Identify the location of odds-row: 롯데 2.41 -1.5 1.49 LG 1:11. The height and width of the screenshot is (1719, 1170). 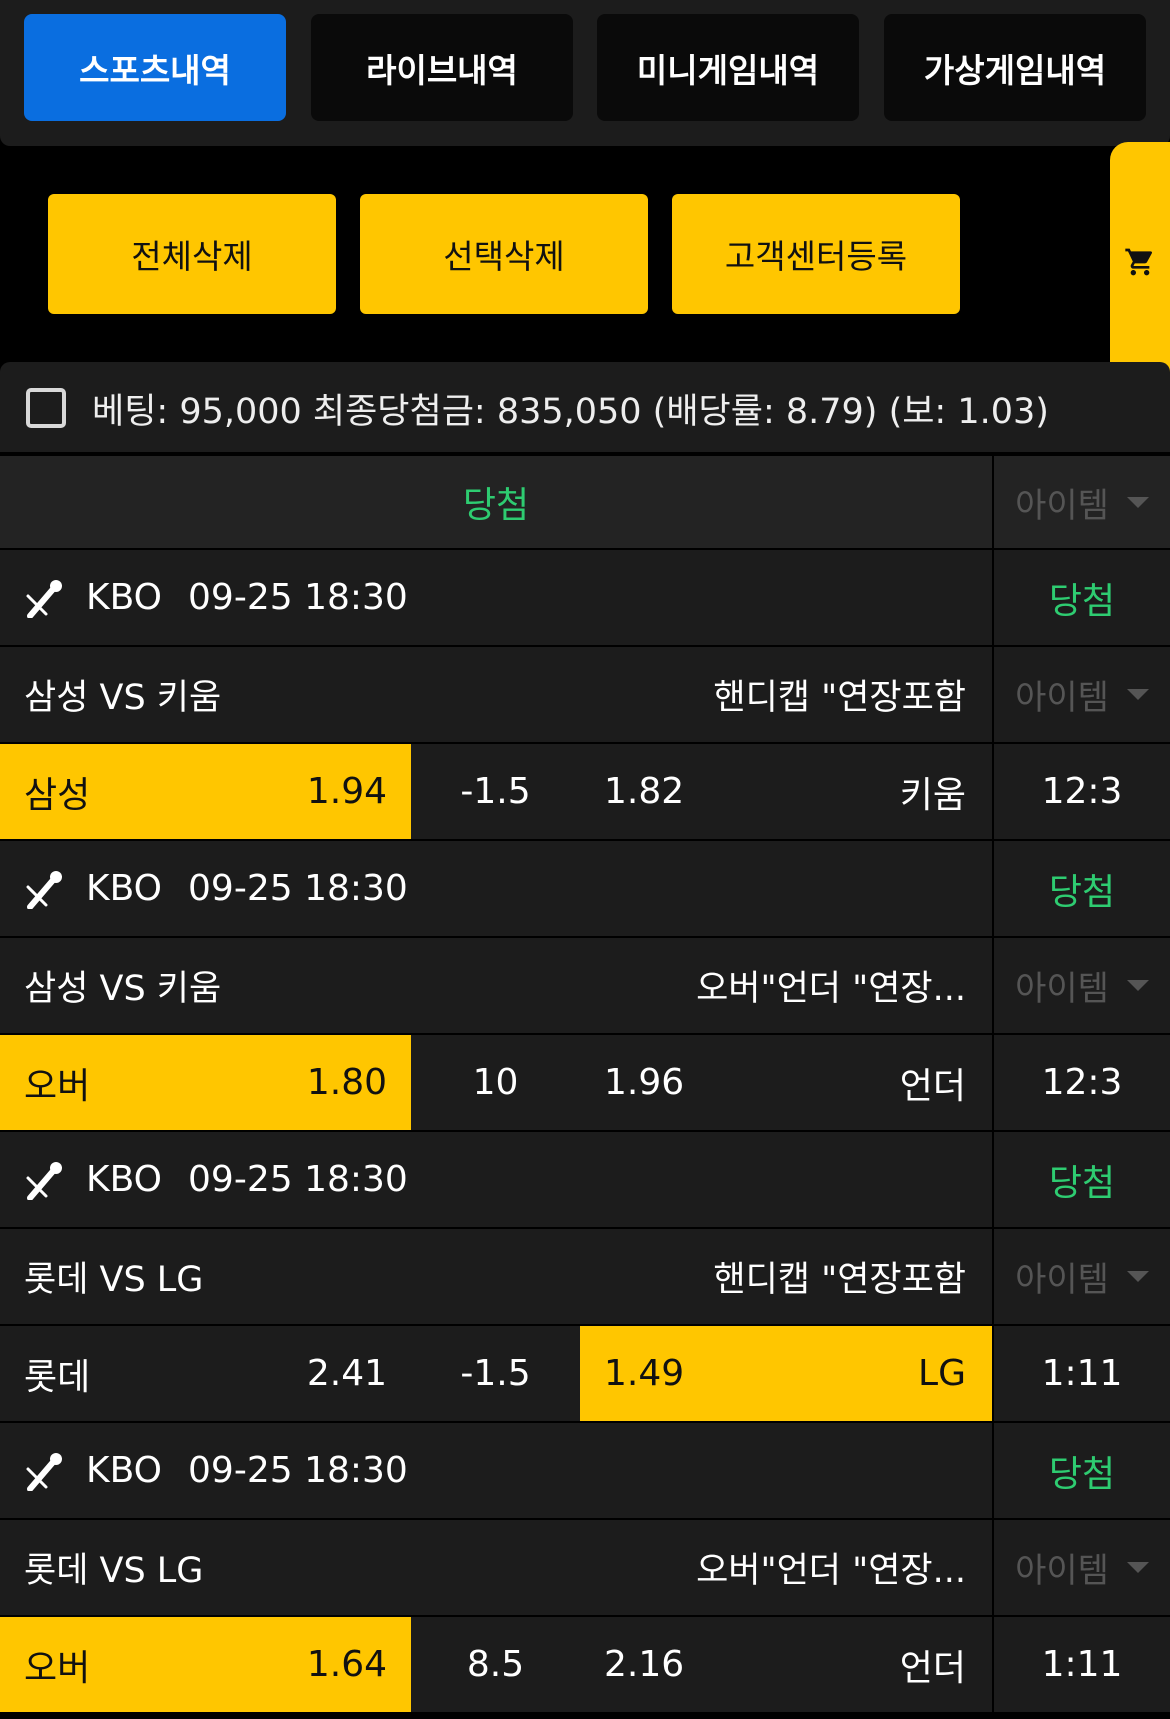
(585, 1374).